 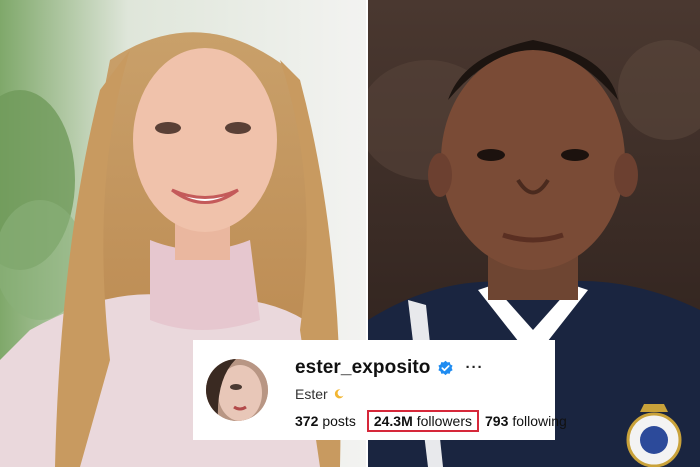 What do you see at coordinates (393, 421) in the screenshot?
I see `followers-count: 24.3M` at bounding box center [393, 421].